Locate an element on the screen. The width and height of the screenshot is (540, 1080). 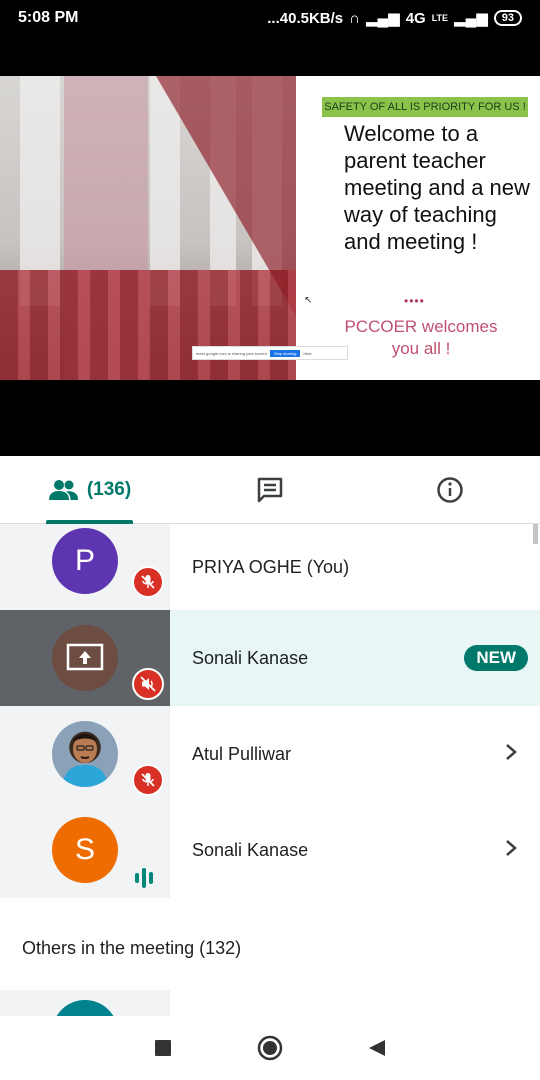
cursor-icon: ↖ is located at coordinates (308, 300).